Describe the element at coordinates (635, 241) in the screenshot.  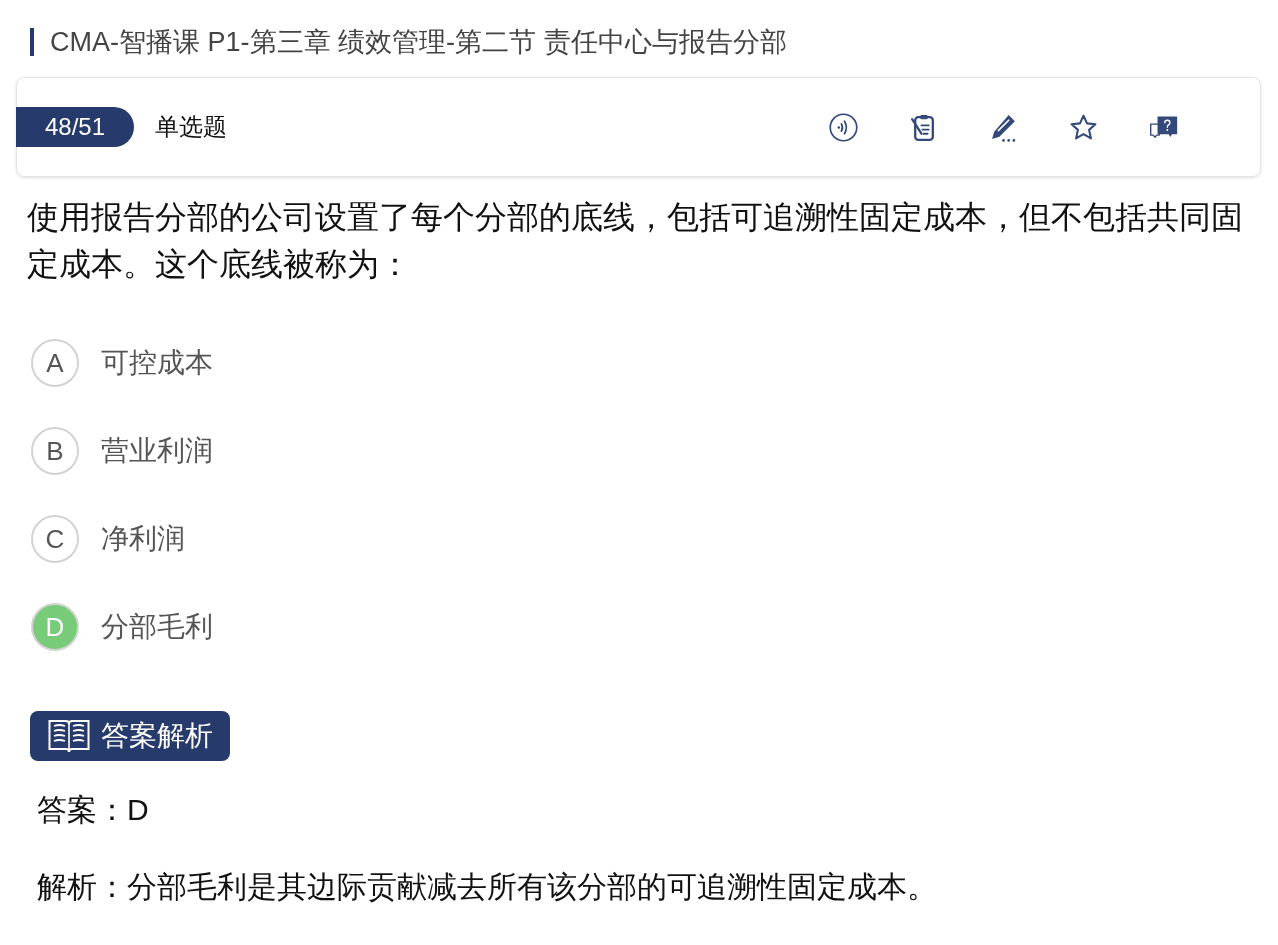
I see `question-text: 使用报告分部的公司设置了每个分部的底线，包括可追溯性固定成本，但不包括共同固定成本。这个底线被称为：` at that location.